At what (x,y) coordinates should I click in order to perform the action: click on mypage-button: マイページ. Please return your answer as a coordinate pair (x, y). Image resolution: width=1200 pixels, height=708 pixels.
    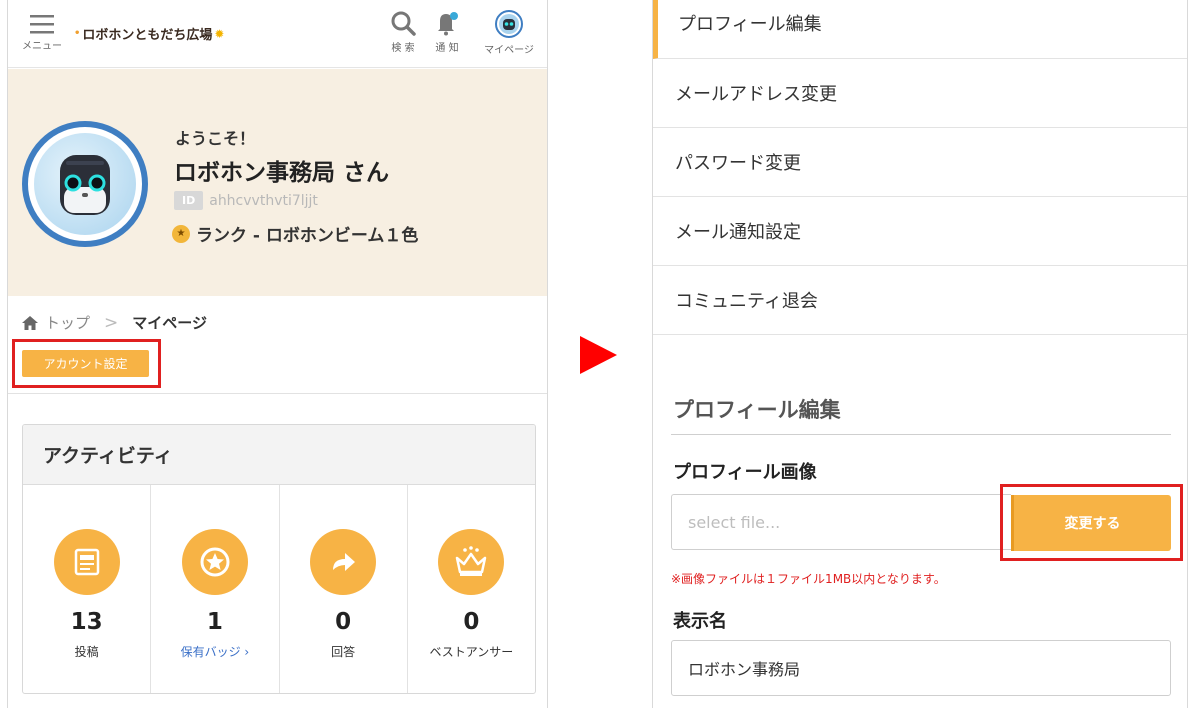
    Looking at the image, I should click on (509, 33).